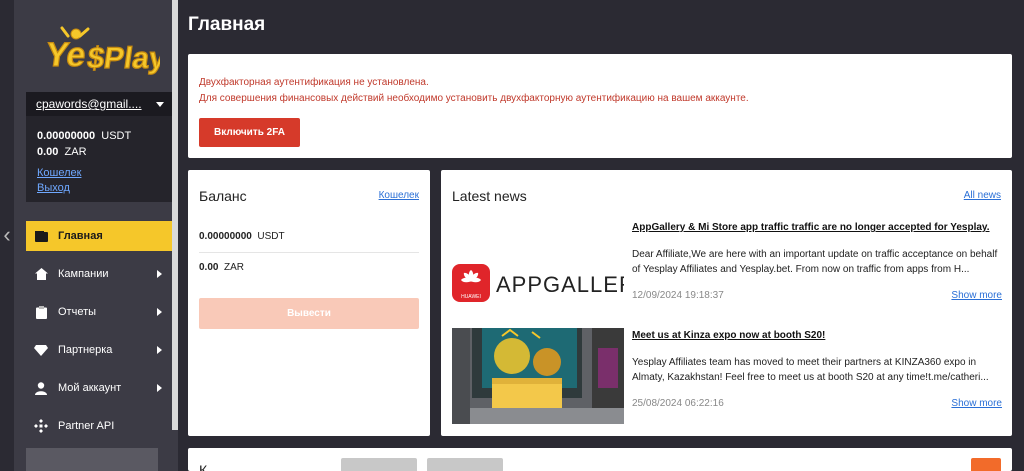 The image size is (1024, 471). What do you see at coordinates (65, 55) in the screenshot?
I see `logo-text-ye: Ye` at bounding box center [65, 55].